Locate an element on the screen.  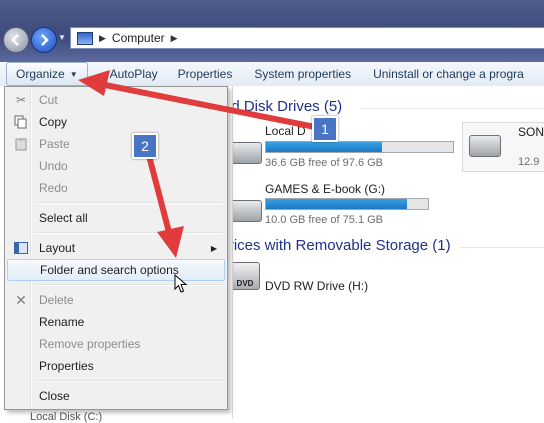
organize-button: Organize ▼ is located at coordinates (47, 74).